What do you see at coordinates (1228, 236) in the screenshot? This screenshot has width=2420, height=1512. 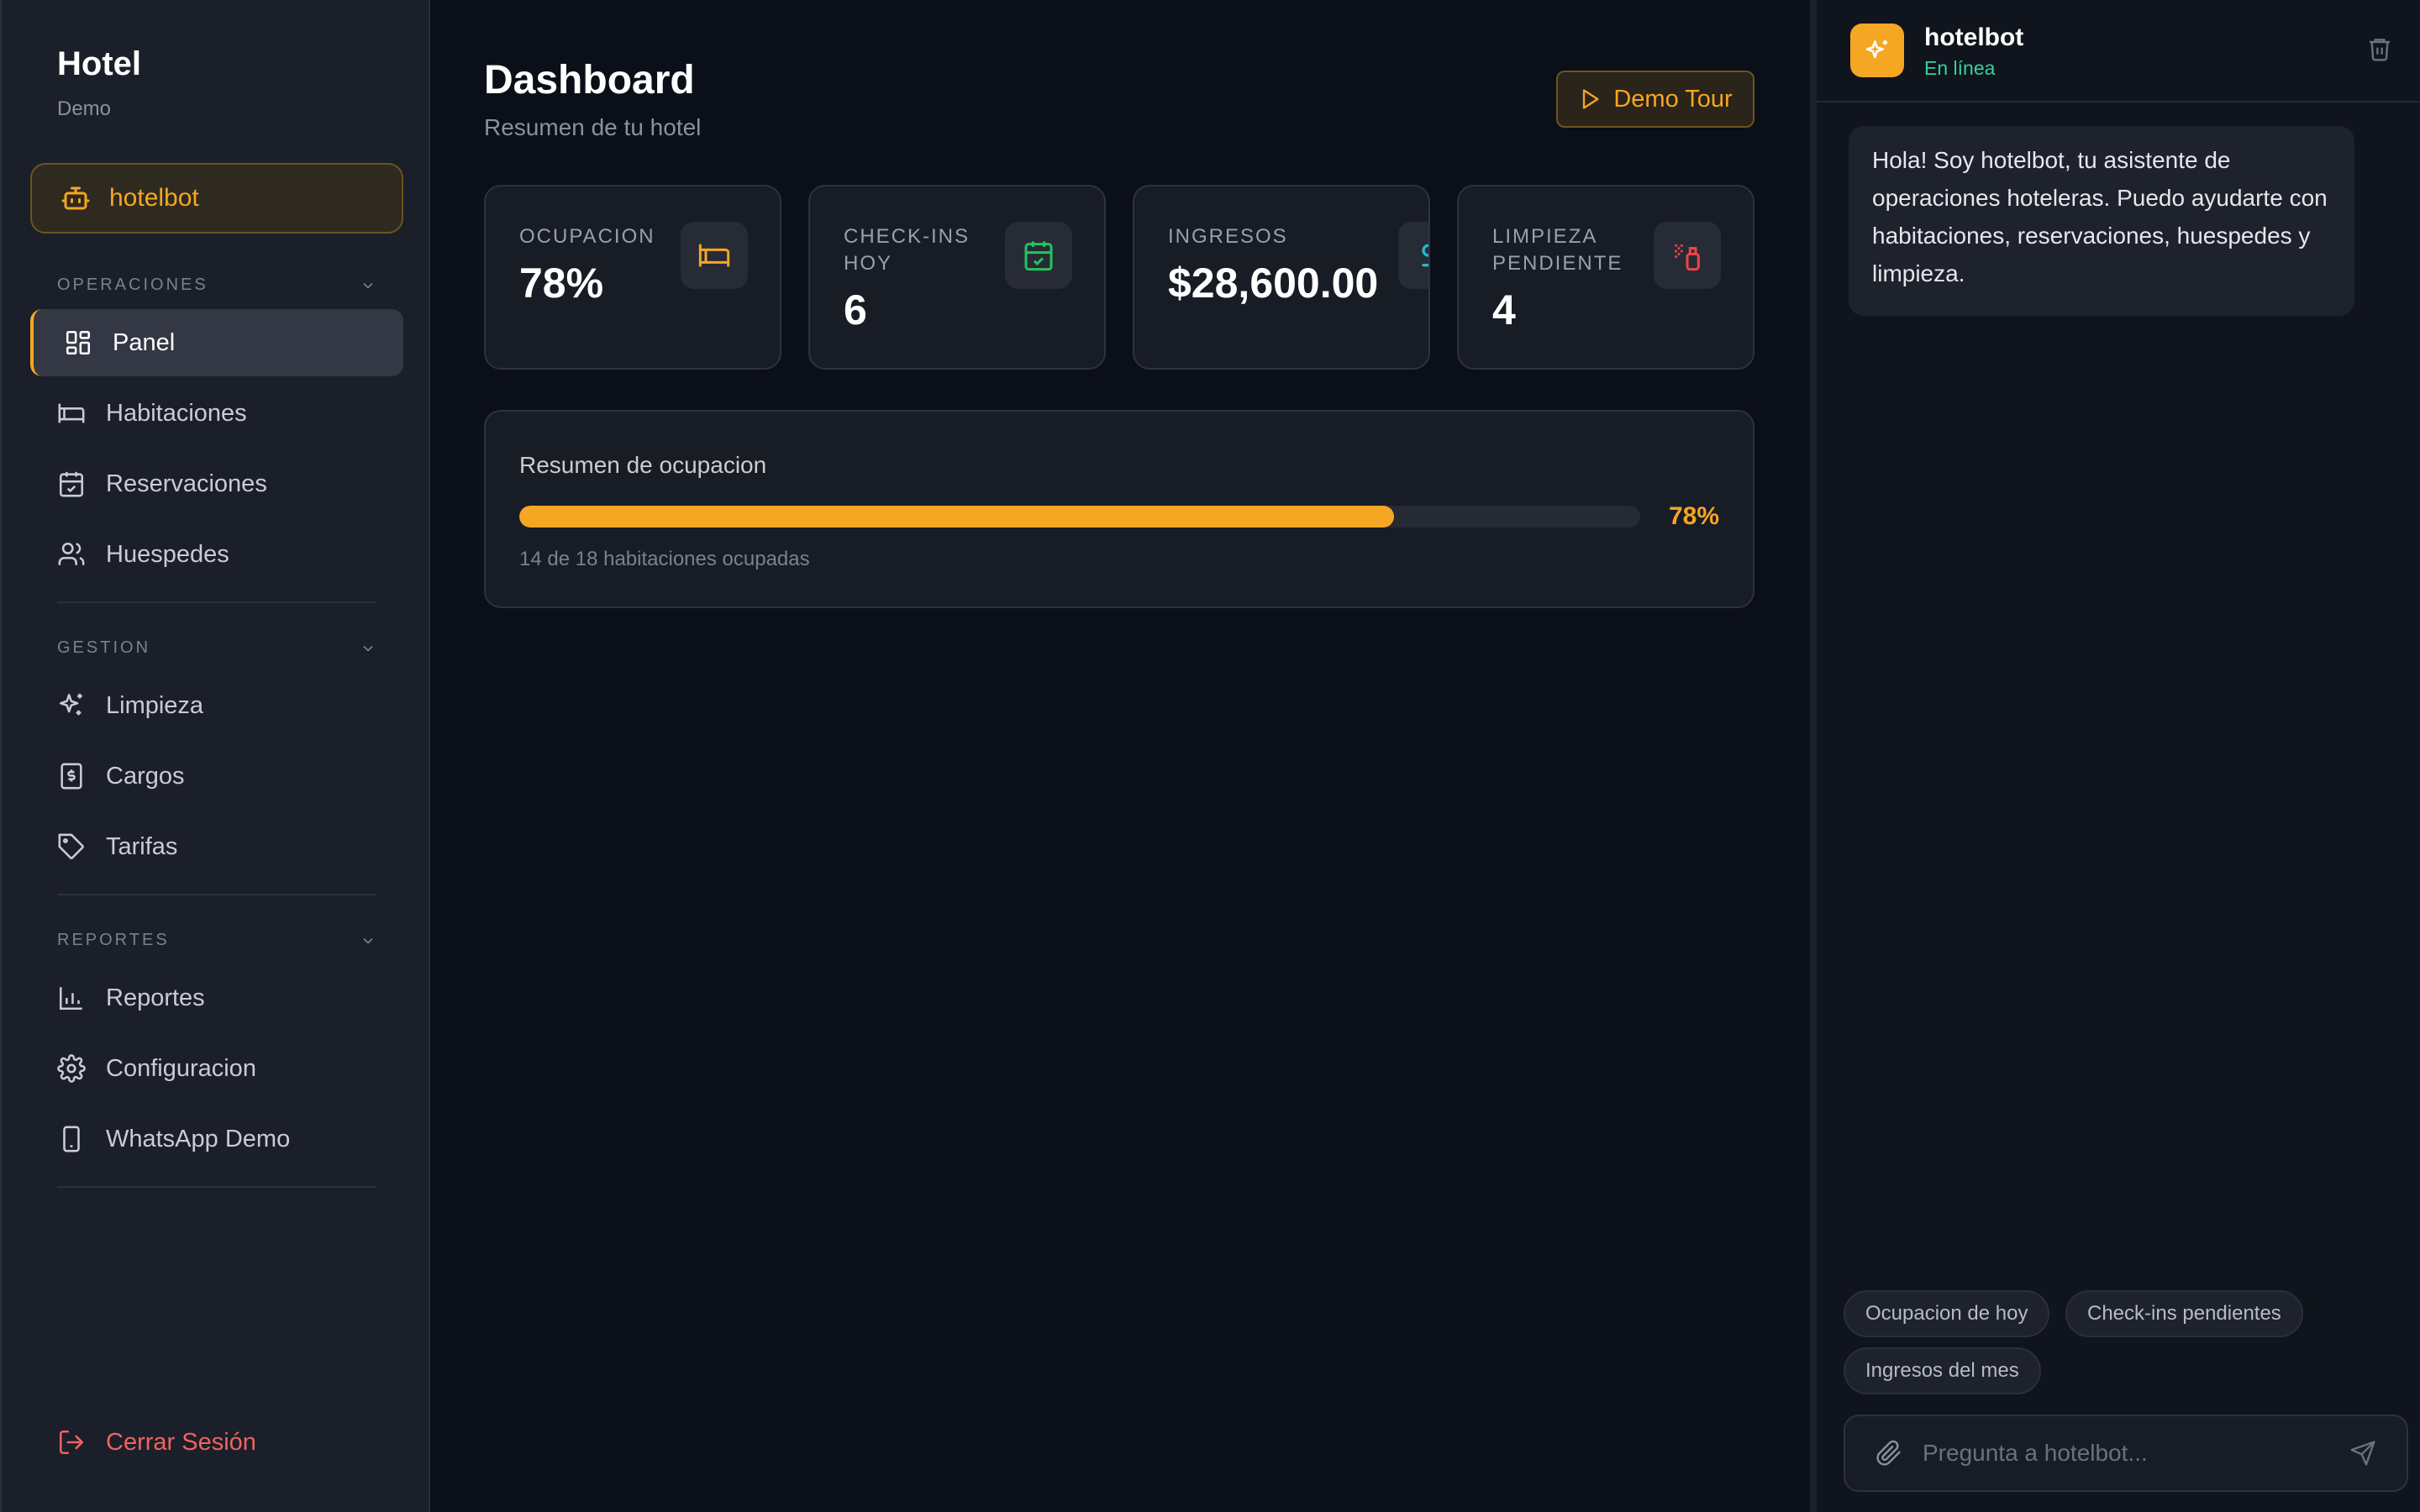 I see `stat-label: INGRESOS` at bounding box center [1228, 236].